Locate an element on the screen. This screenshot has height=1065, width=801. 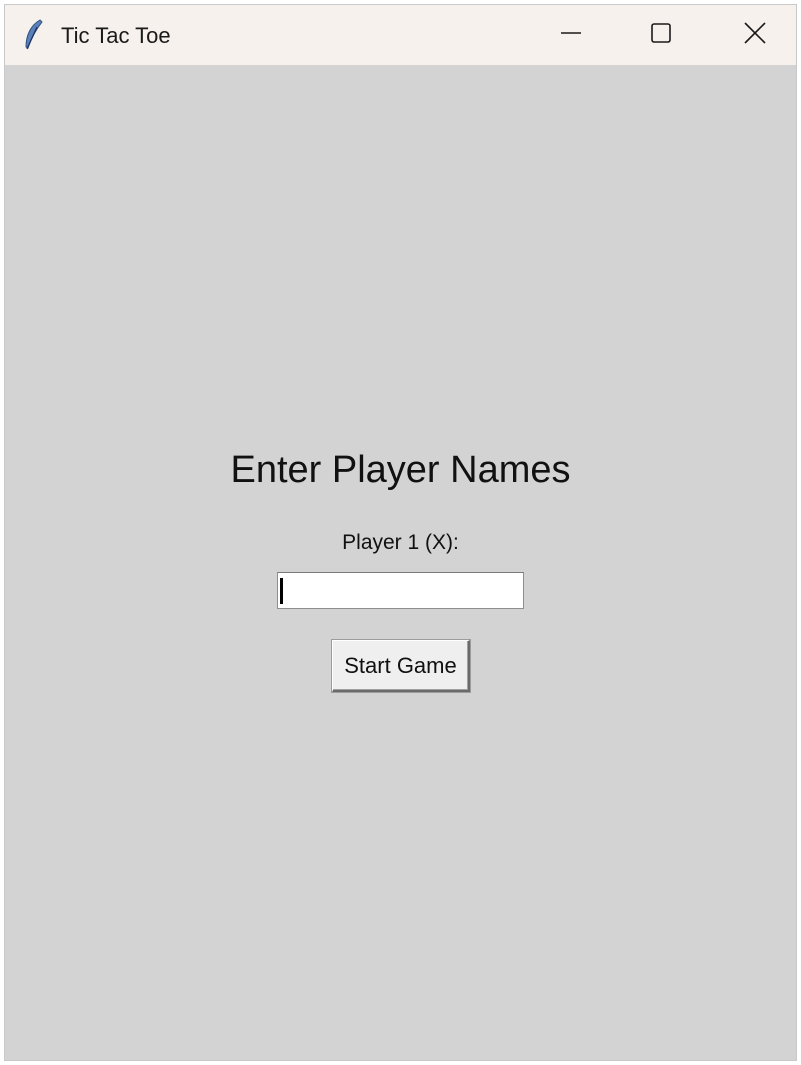
player1-name-input is located at coordinates (400, 590).